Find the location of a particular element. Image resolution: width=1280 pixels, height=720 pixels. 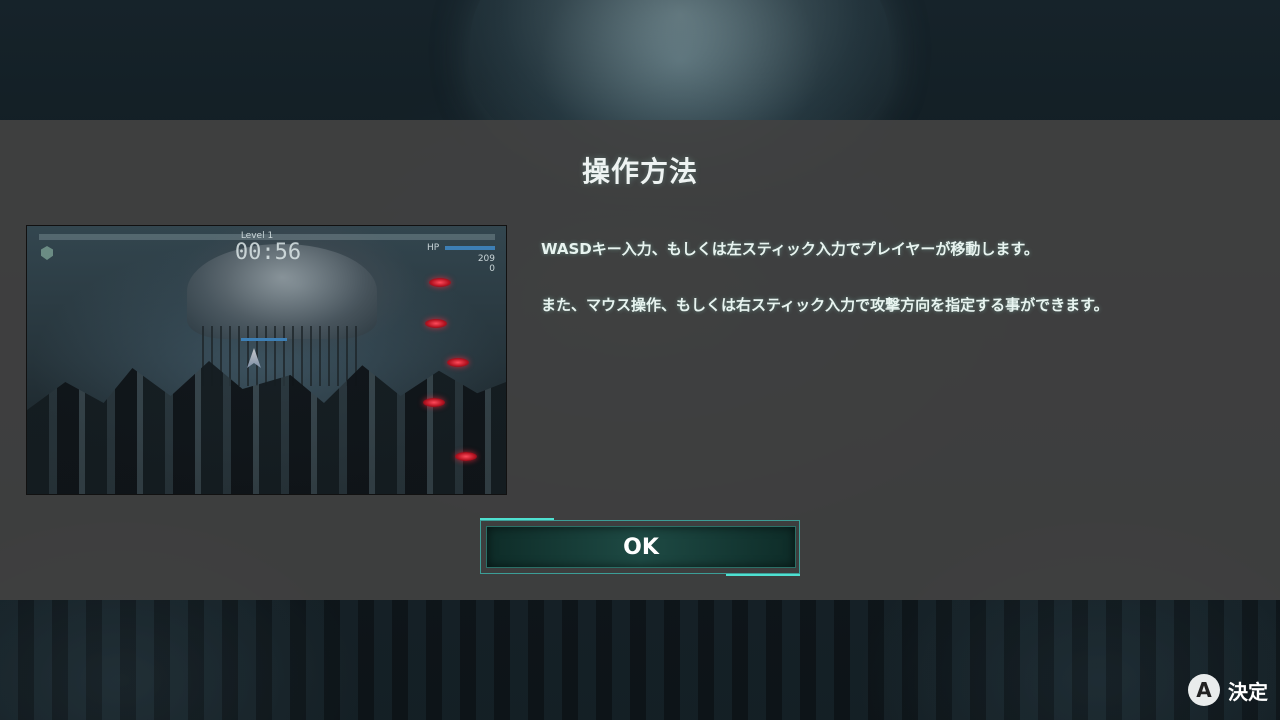

preview-shield-icon is located at coordinates (47, 253).